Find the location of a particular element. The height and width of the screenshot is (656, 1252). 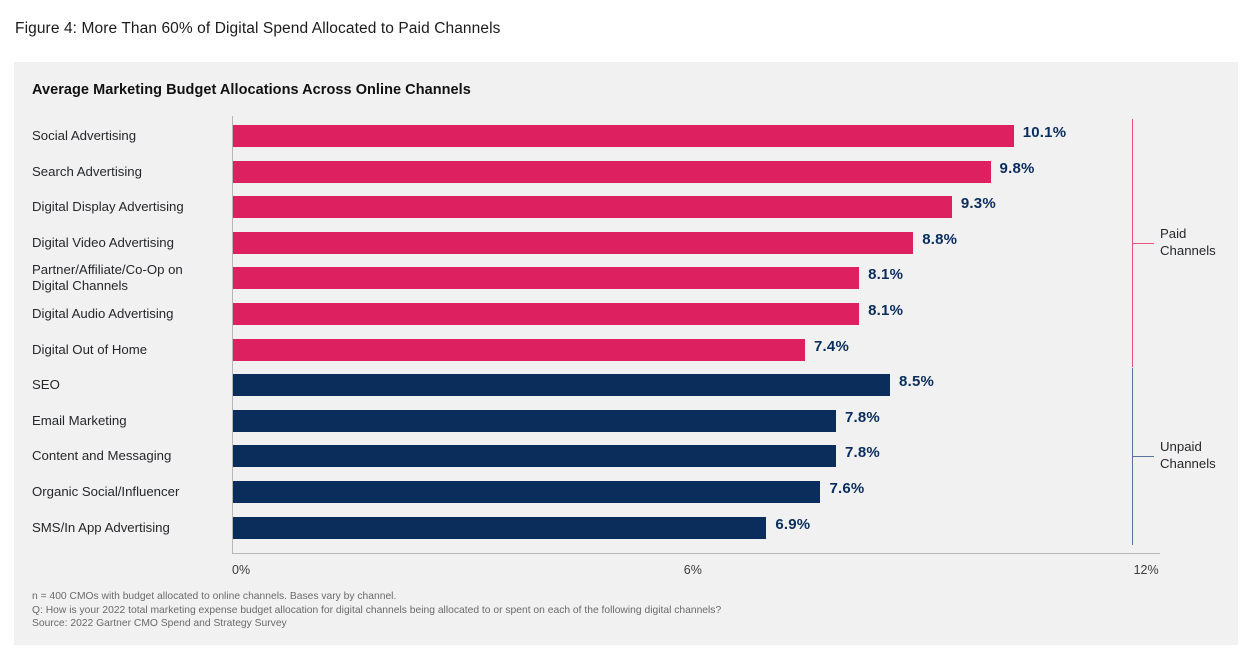

category-label: Digital Audio Advertising is located at coordinates (103, 313).